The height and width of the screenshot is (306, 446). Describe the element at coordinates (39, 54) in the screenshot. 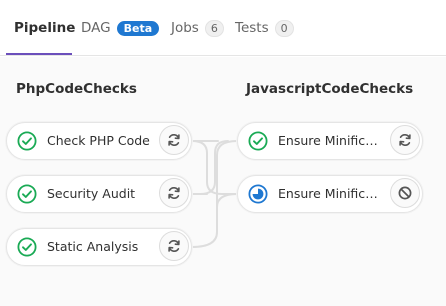

I see `active-tab-indicator` at that location.